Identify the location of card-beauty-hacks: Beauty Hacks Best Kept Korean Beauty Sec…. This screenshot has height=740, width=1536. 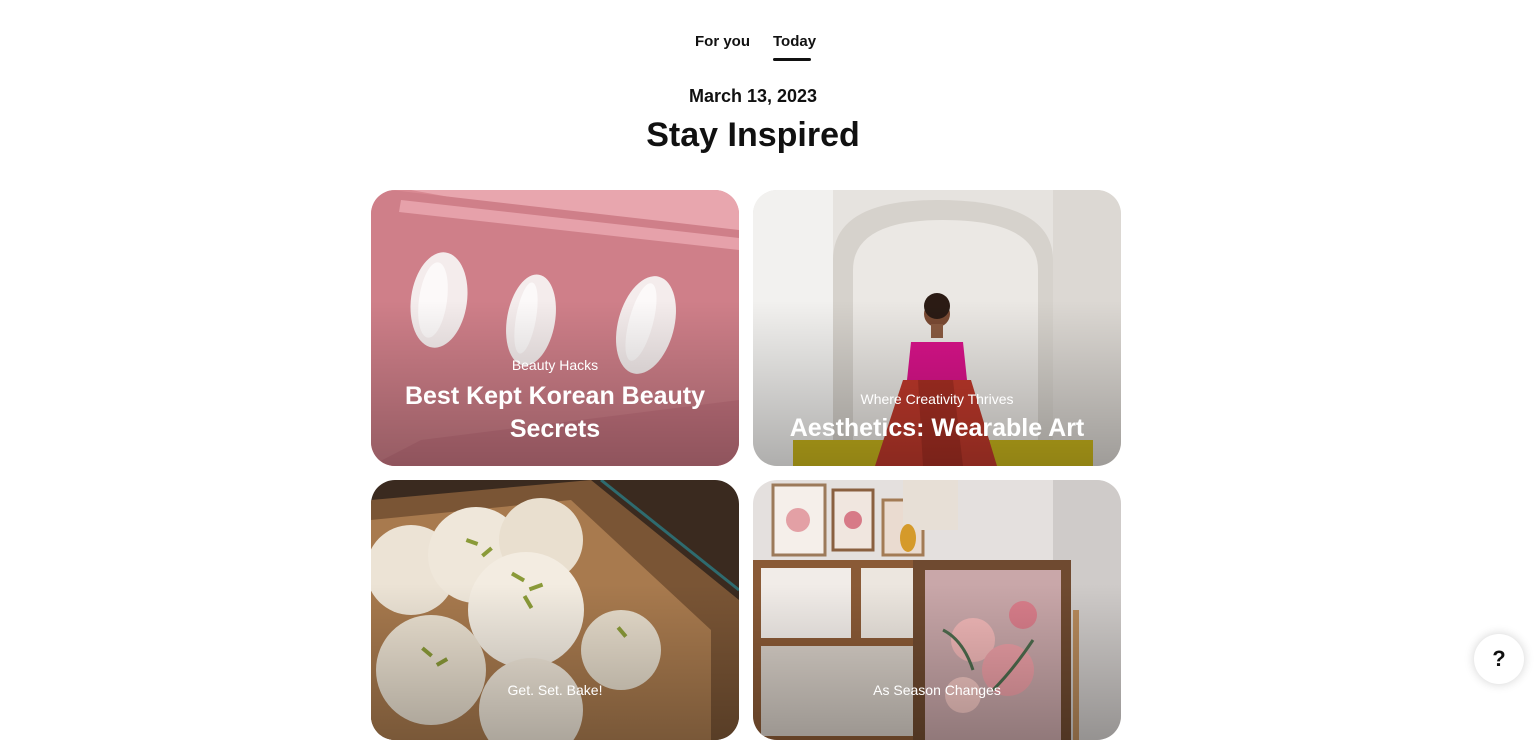
(555, 328).